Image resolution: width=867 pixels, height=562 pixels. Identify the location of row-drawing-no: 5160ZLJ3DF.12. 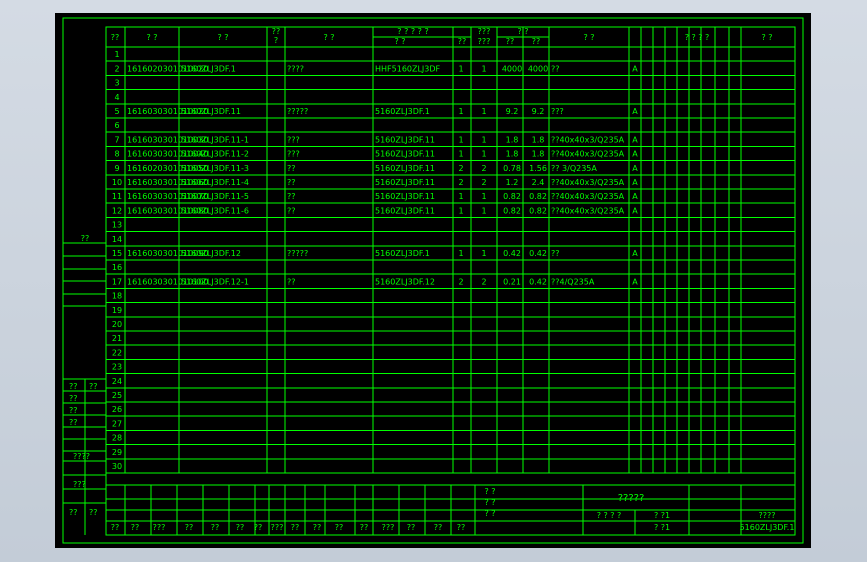
(211, 253).